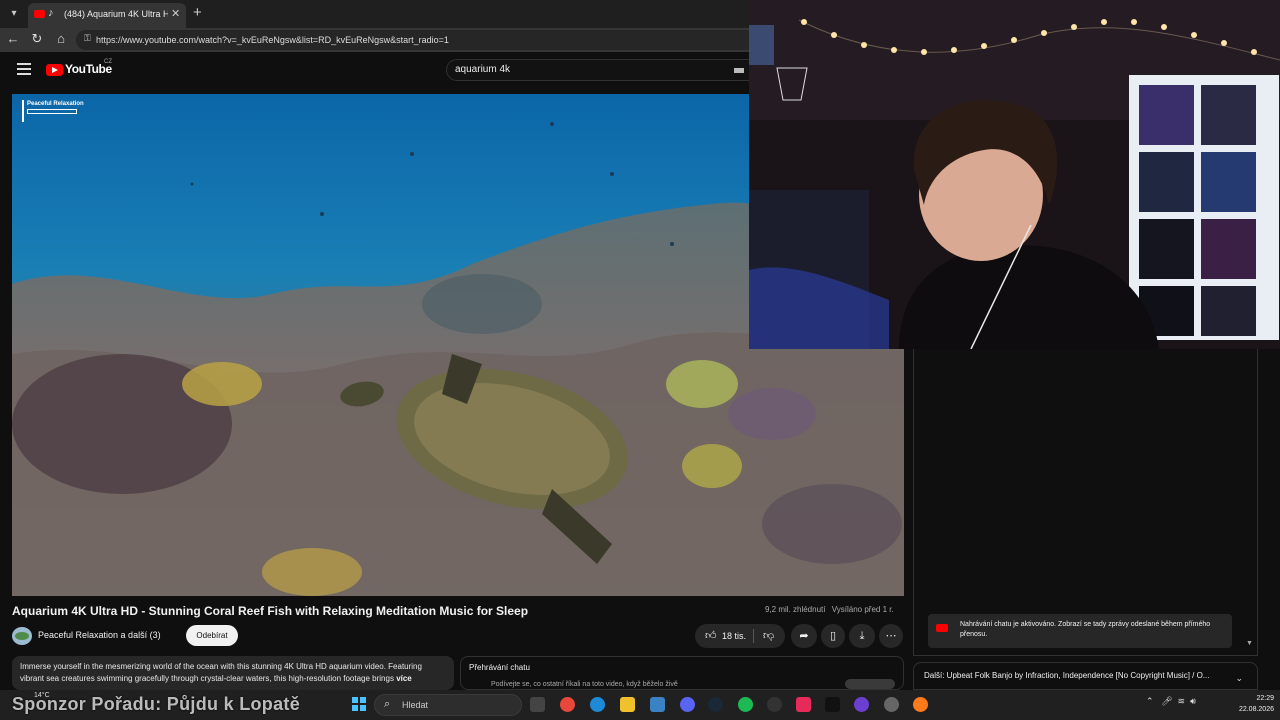 This screenshot has height=720, width=1280. What do you see at coordinates (37, 39) in the screenshot?
I see `reload-icon: ↻` at bounding box center [37, 39].